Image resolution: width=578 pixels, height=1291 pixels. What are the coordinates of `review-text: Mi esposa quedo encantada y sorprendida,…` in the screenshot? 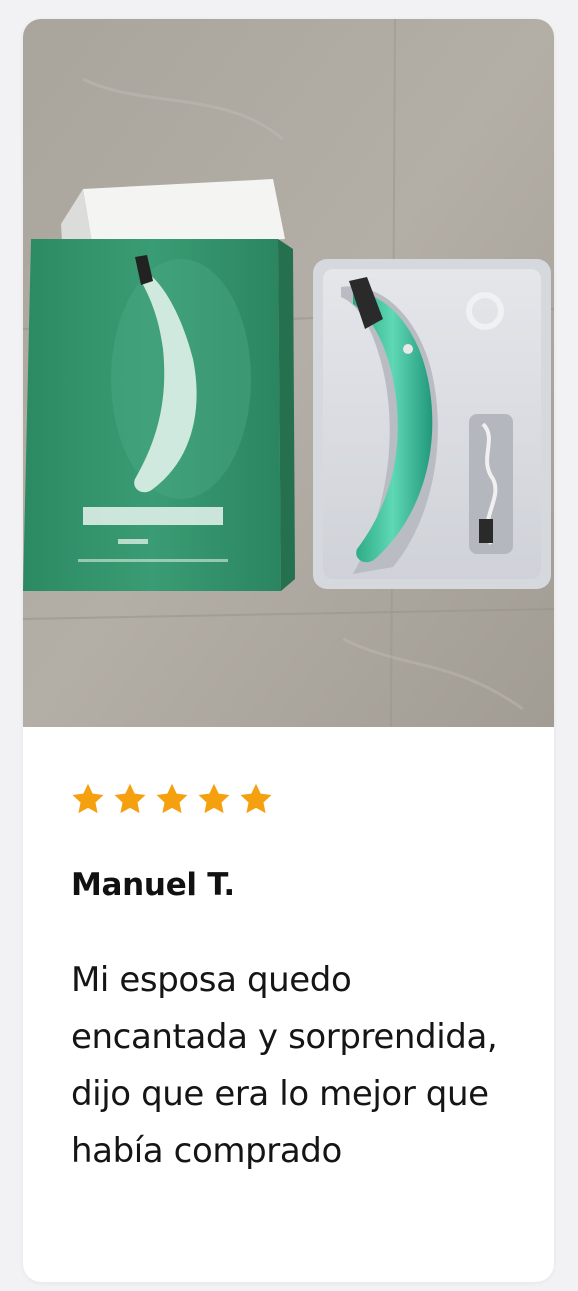 It's located at (284, 1065).